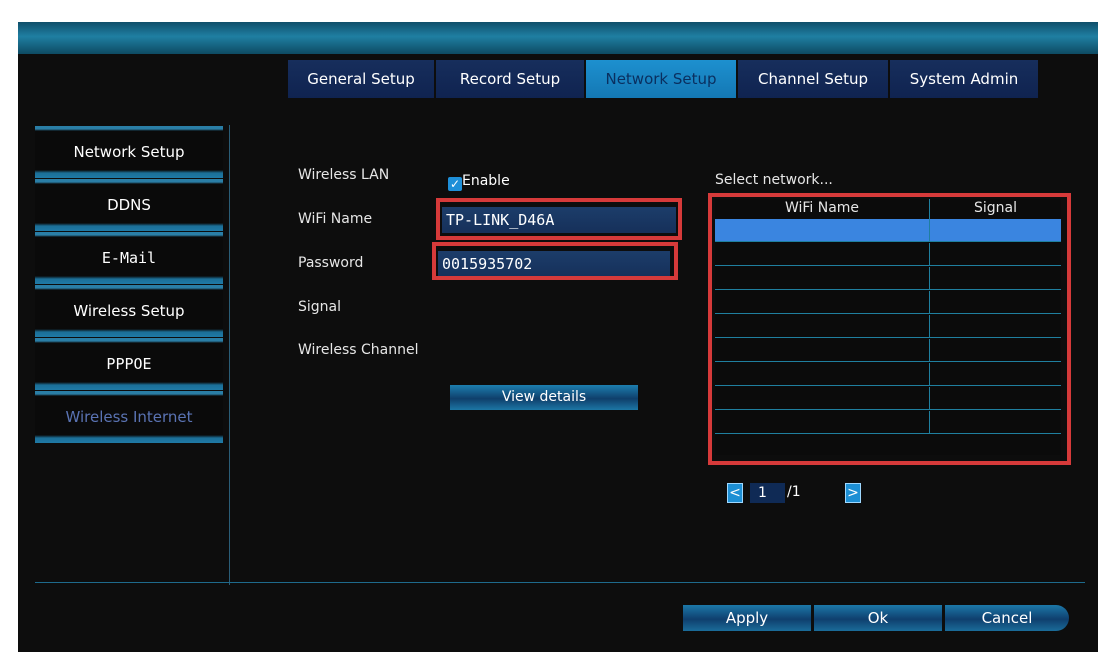 Image resolution: width=1120 pixels, height=669 pixels. Describe the element at coordinates (794, 492) in the screenshot. I see `page-total: /1` at that location.